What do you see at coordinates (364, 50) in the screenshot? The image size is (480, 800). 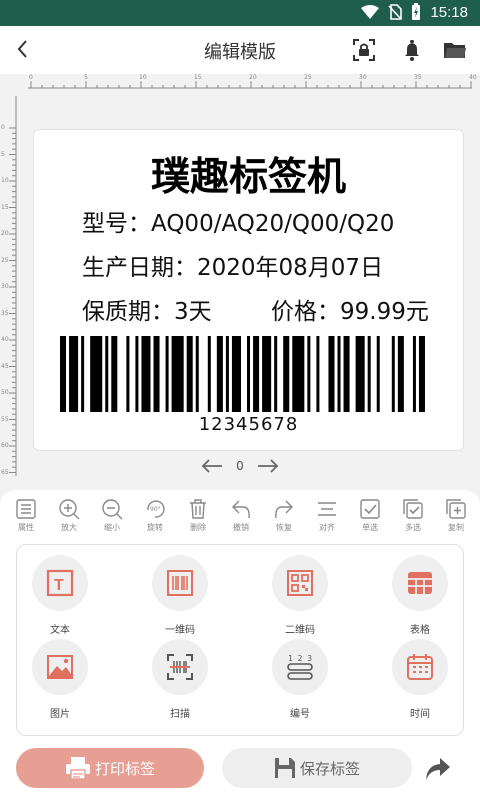 I see `scan-lock-icon` at bounding box center [364, 50].